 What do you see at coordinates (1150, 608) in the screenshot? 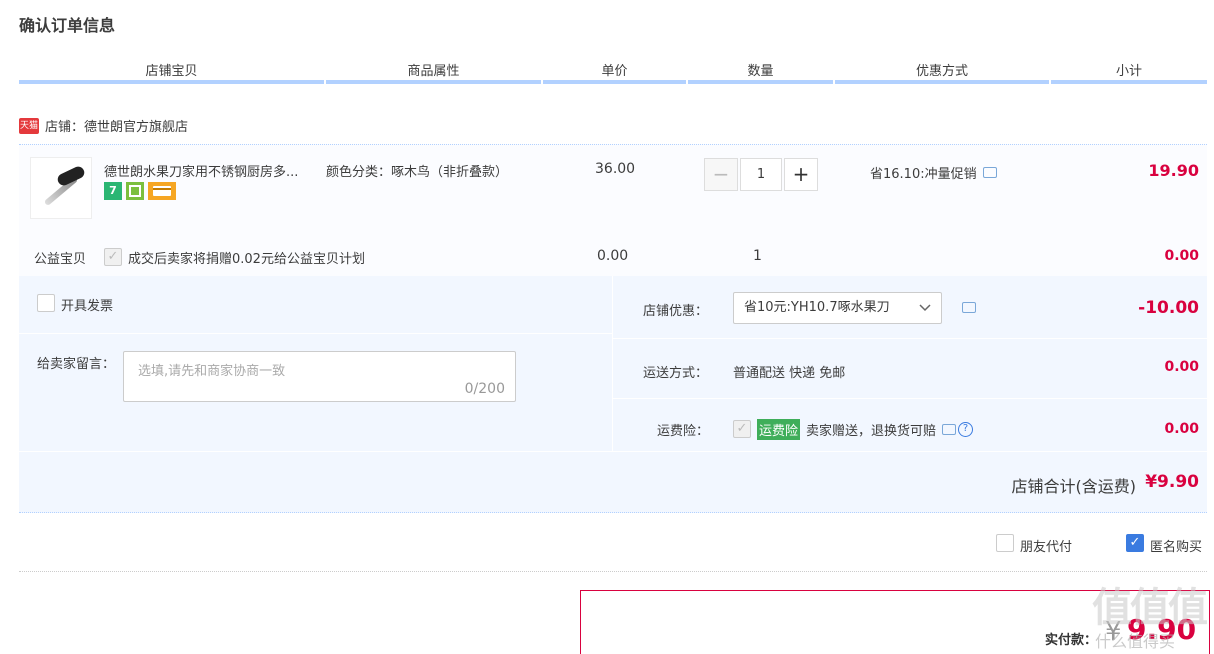
I see `watermark: 值值值` at bounding box center [1150, 608].